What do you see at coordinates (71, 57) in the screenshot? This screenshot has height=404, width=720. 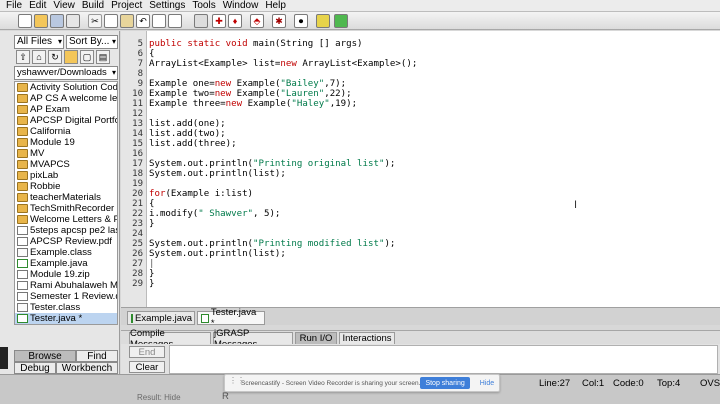 I see `new-folder-icon` at bounding box center [71, 57].